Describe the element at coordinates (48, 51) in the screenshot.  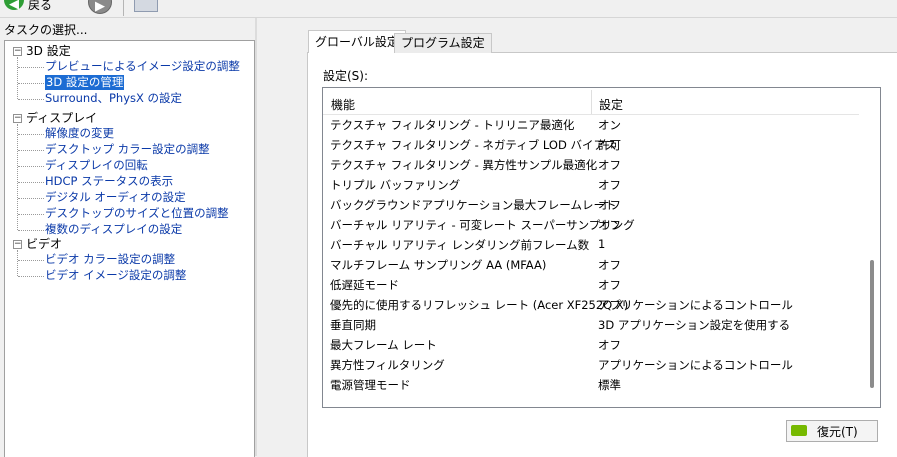
I see `tree-category: 3D 設定` at that location.